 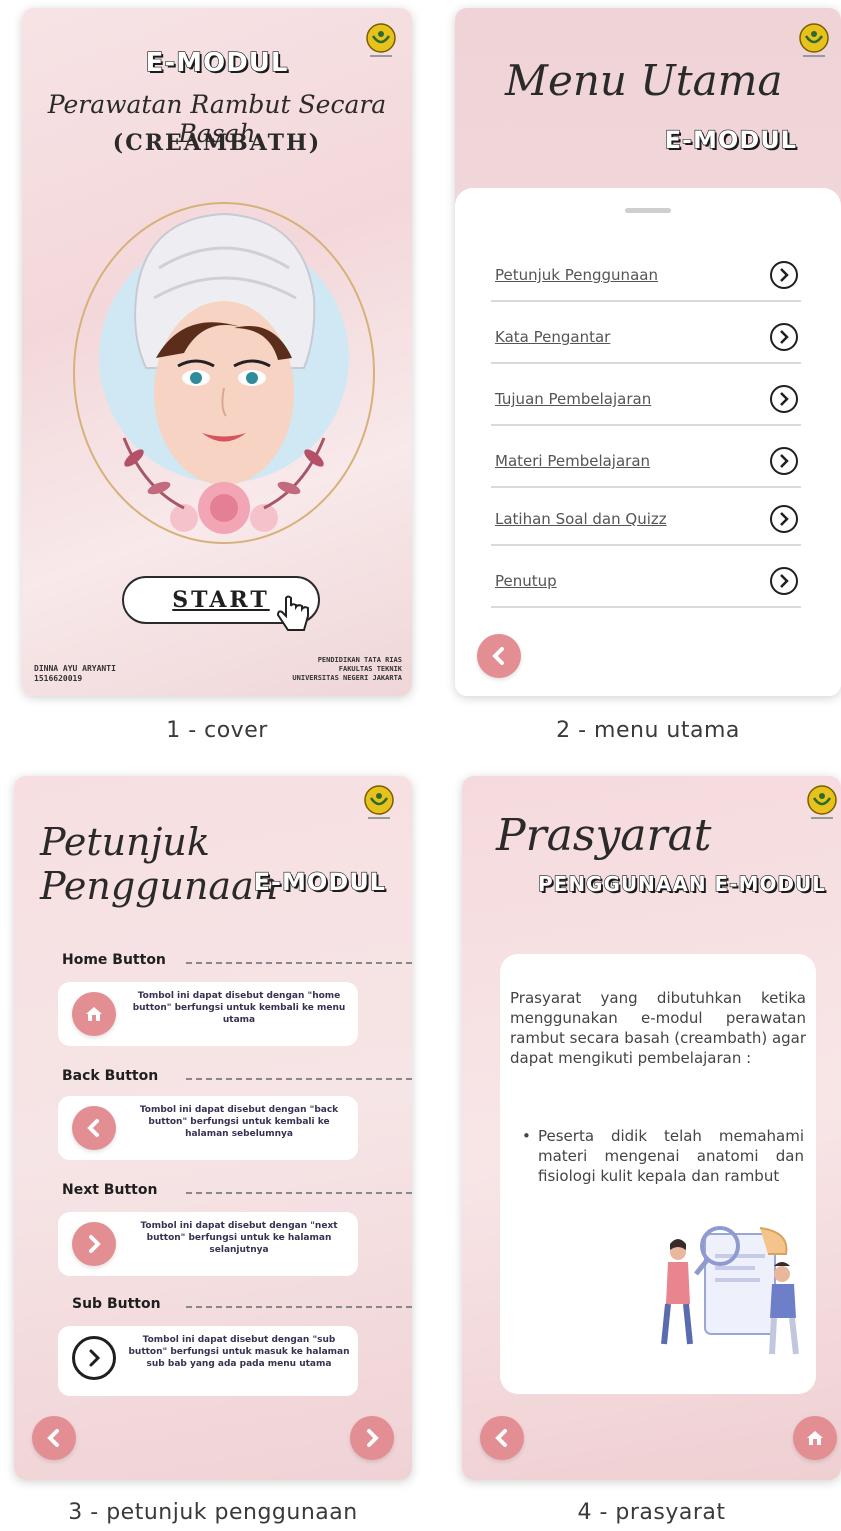 What do you see at coordinates (646, 340) in the screenshot?
I see `menu-item-kata-pengantar: Kata Pengantar` at bounding box center [646, 340].